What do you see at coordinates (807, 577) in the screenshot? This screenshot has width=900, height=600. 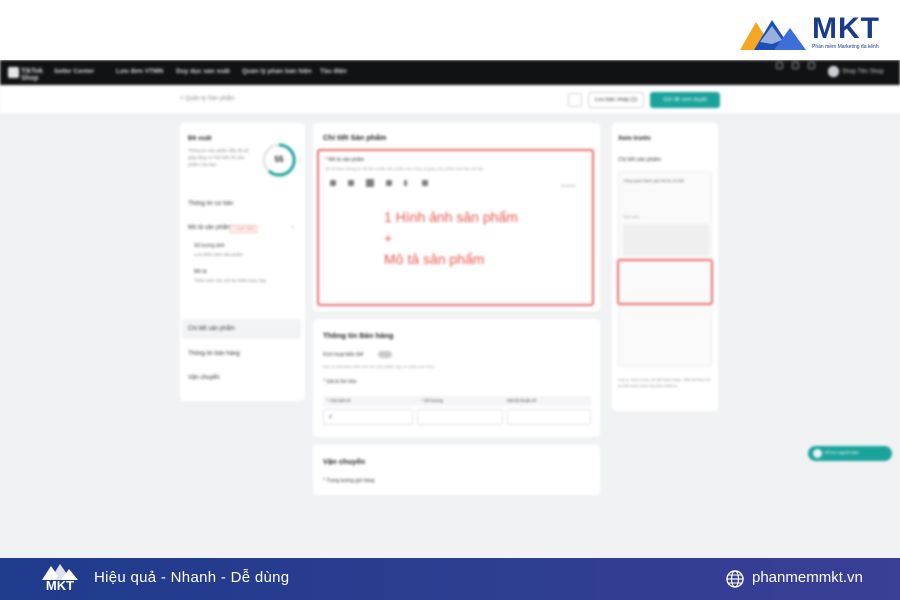 I see `footer-website: phanmemmkt.vn` at bounding box center [807, 577].